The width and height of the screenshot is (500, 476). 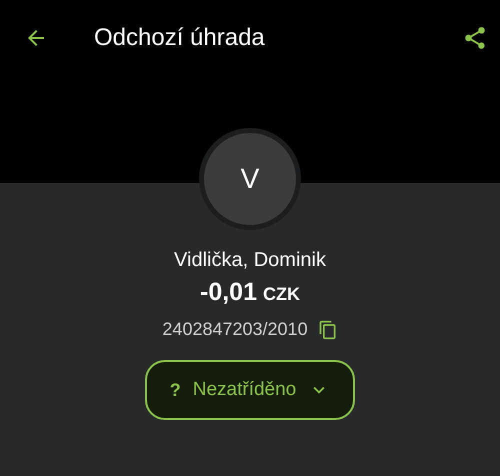 What do you see at coordinates (235, 329) in the screenshot?
I see `account-number: 2402847203/2010` at bounding box center [235, 329].